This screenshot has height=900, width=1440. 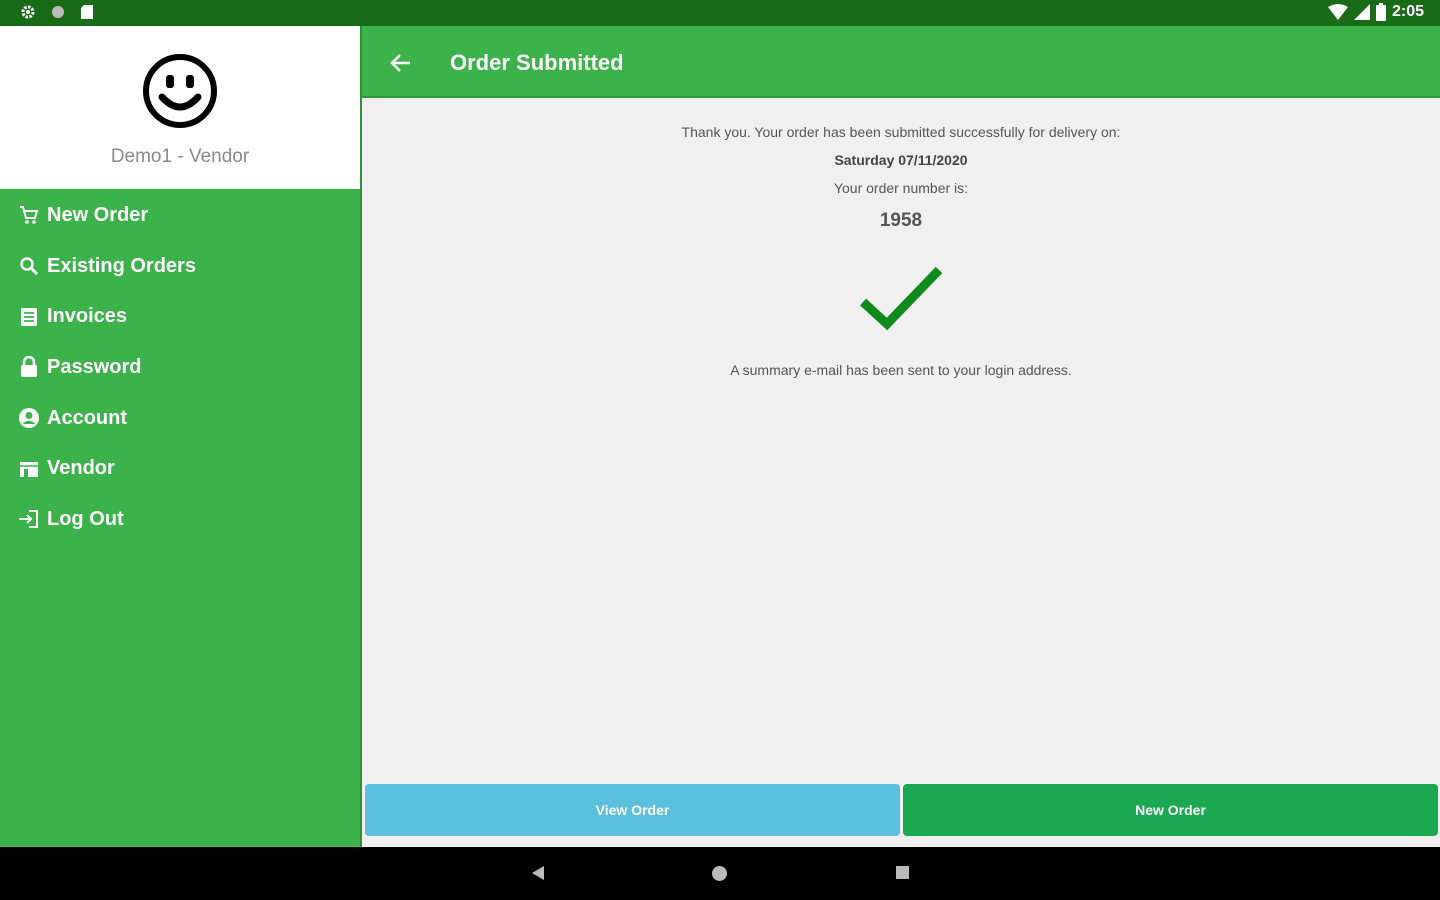 What do you see at coordinates (58, 12) in the screenshot?
I see `sync-icon` at bounding box center [58, 12].